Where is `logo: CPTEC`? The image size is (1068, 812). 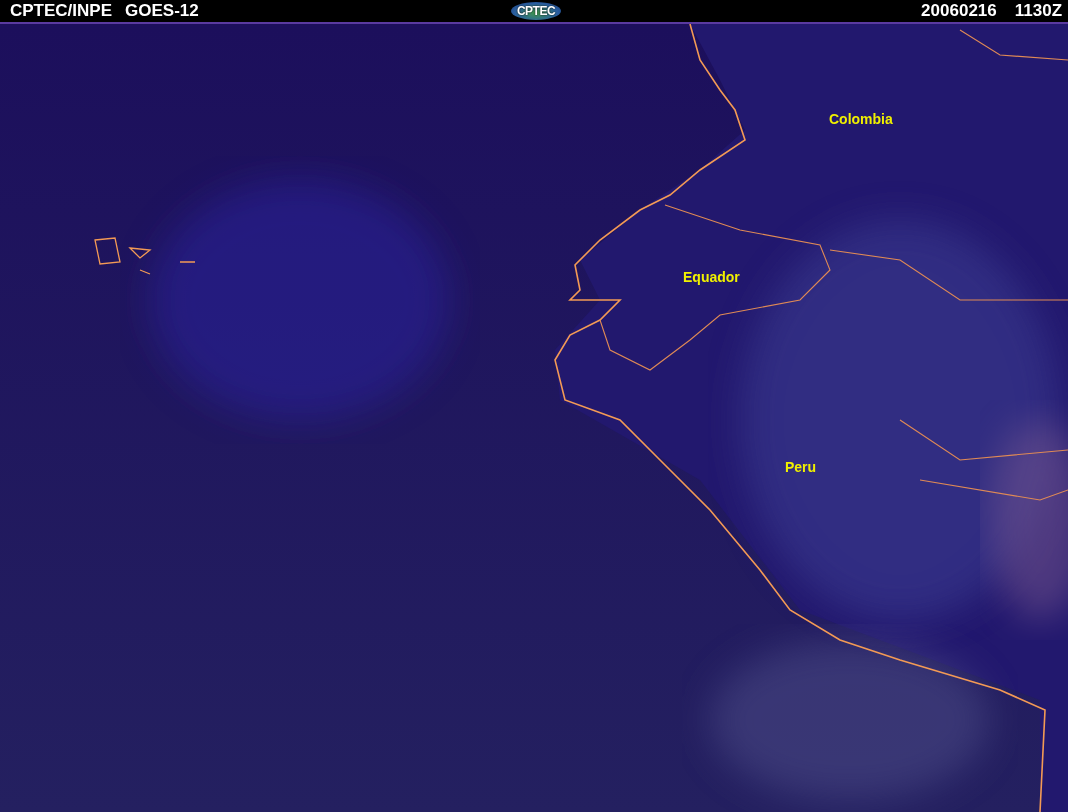
logo: CPTEC is located at coordinates (536, 11).